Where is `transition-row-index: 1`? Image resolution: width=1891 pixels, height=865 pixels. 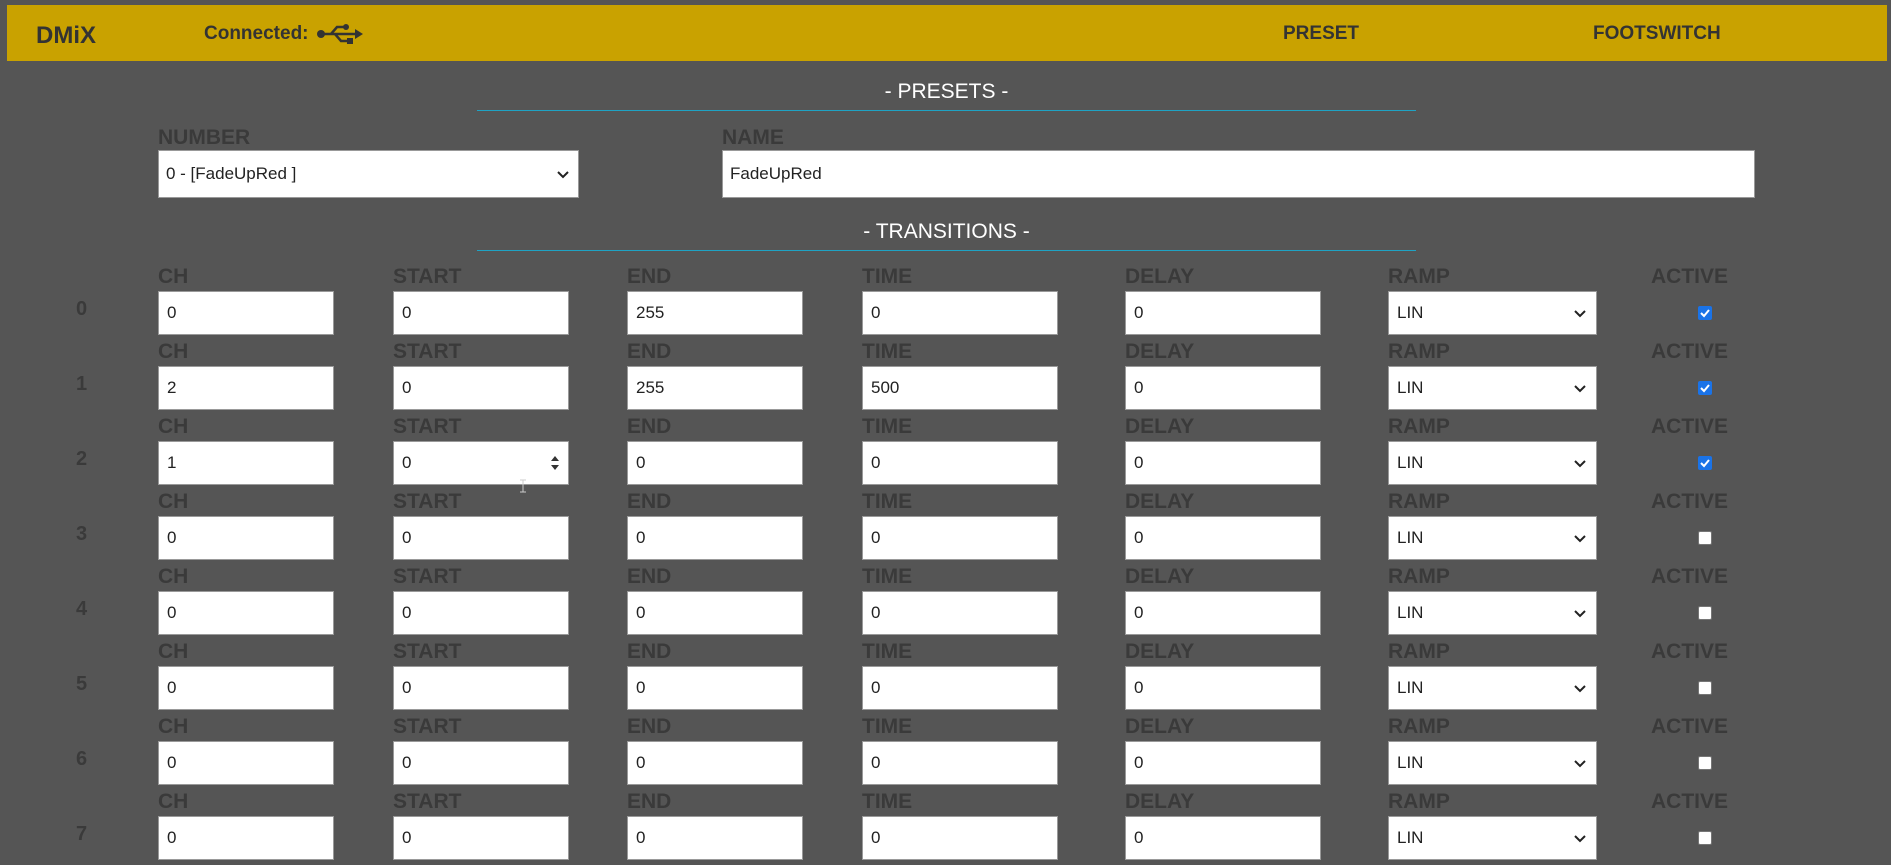 transition-row-index: 1 is located at coordinates (82, 384).